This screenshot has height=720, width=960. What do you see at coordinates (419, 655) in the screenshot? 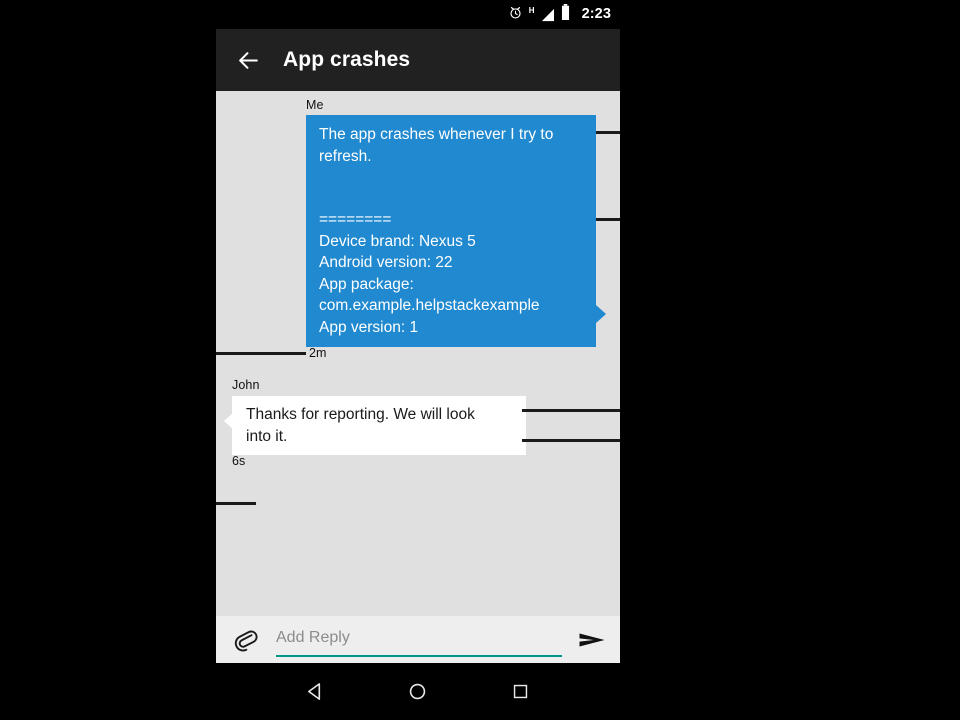
I see `reply-input-underline` at bounding box center [419, 655].